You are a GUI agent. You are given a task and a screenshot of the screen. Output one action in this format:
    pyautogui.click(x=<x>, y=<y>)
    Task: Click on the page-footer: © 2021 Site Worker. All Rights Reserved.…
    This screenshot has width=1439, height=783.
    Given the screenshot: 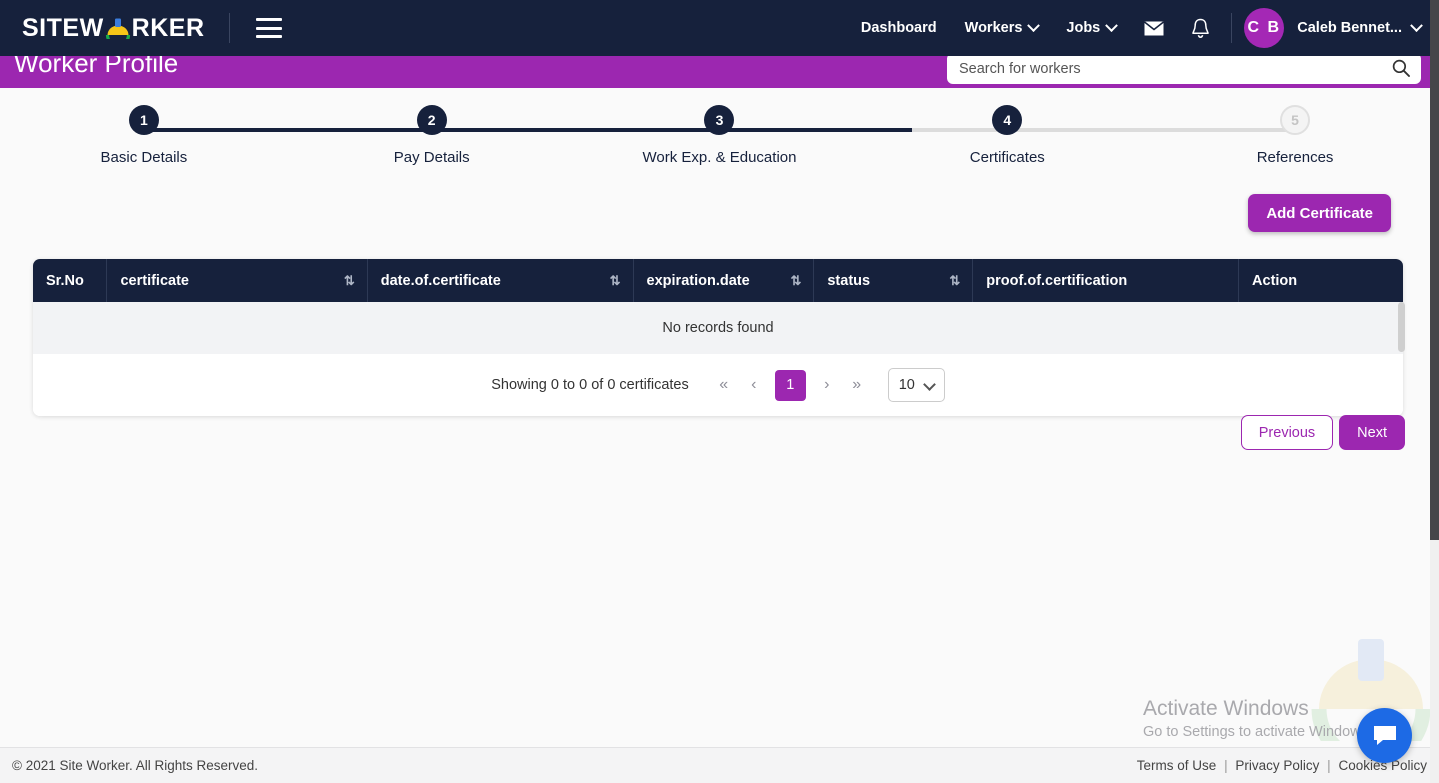 What is the action you would take?
    pyautogui.click(x=719, y=765)
    